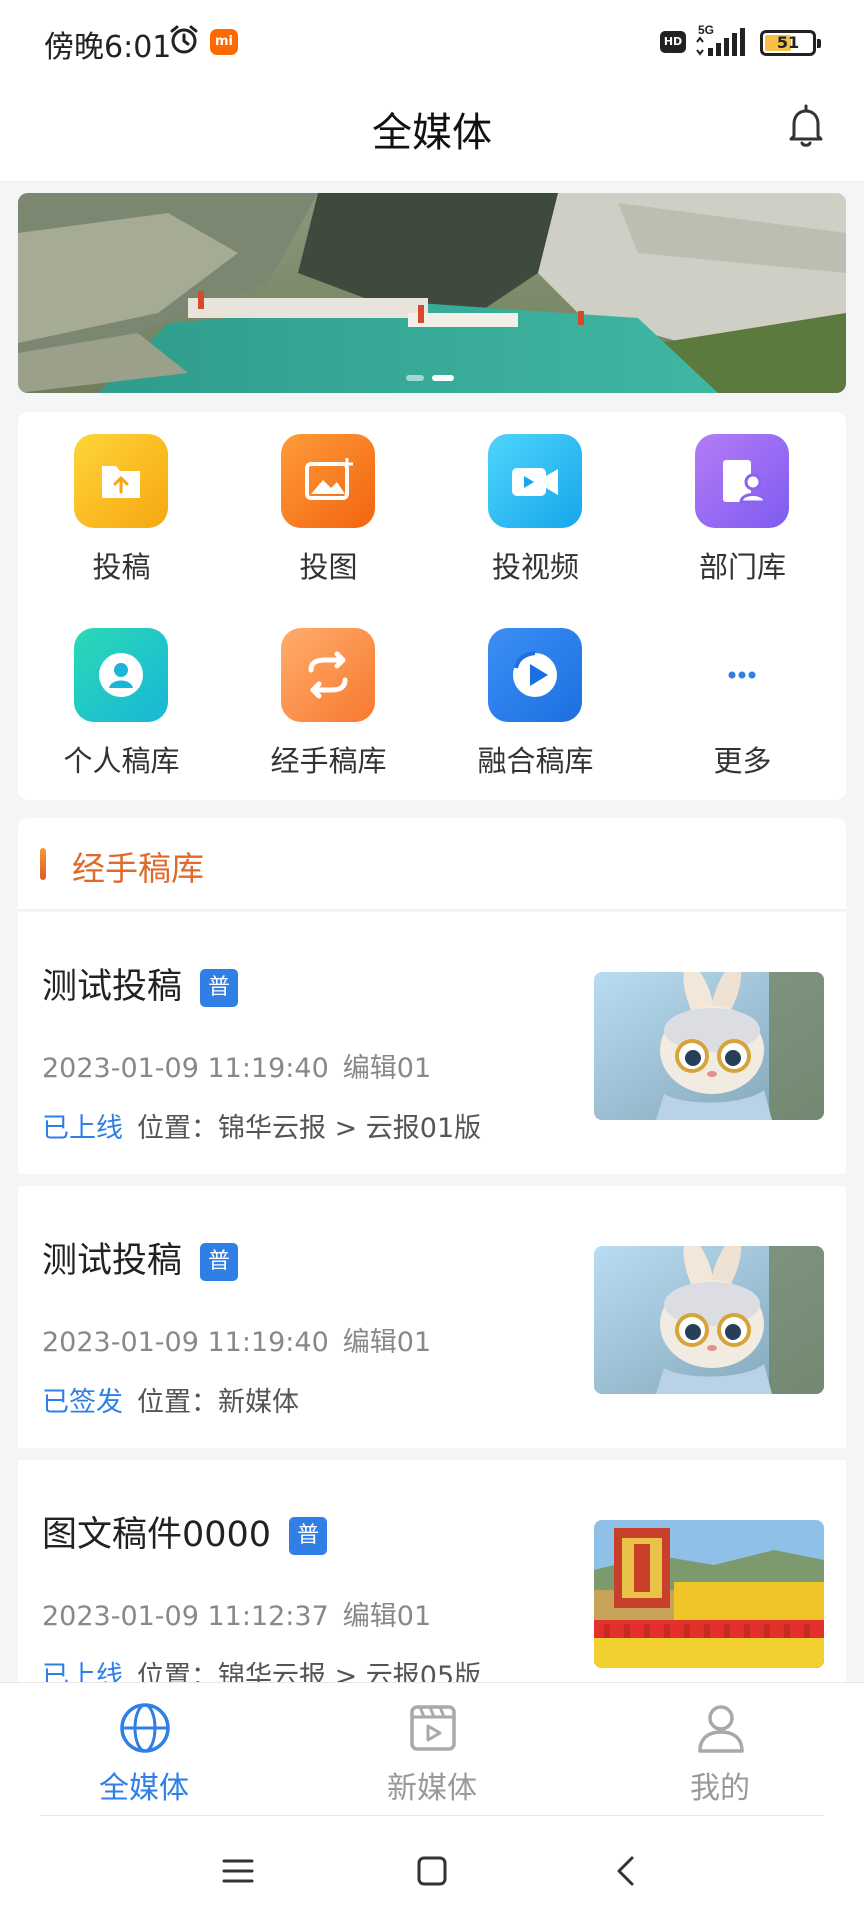  I want to click on bottom-navigation: 全媒体 新媒体 我的, so click(432, 1801).